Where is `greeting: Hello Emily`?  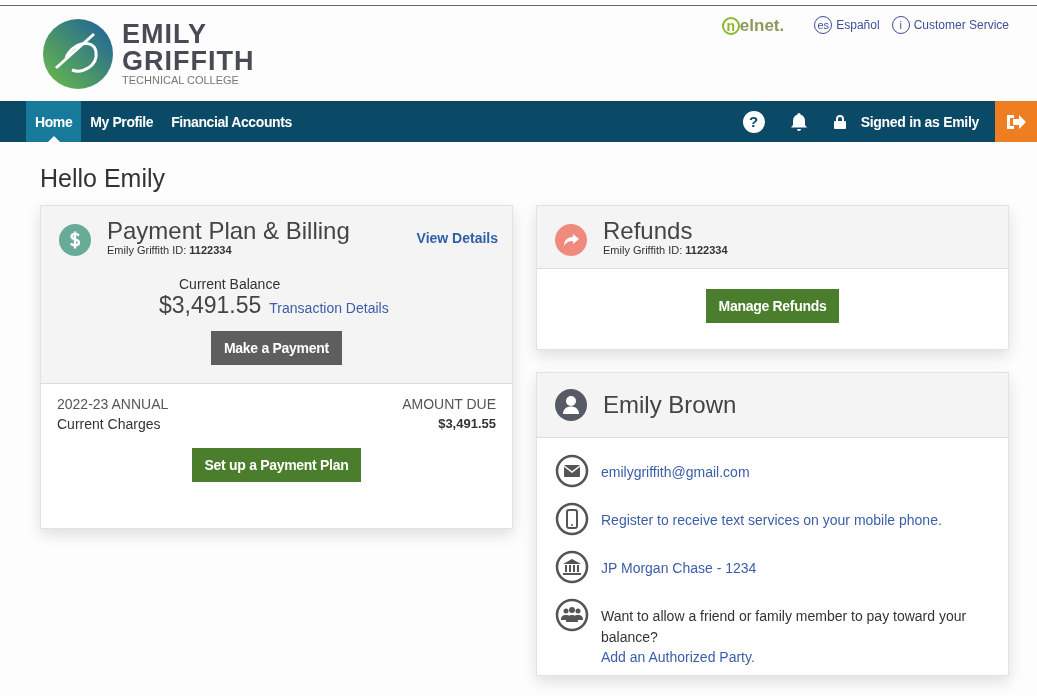
greeting: Hello Emily is located at coordinates (103, 178).